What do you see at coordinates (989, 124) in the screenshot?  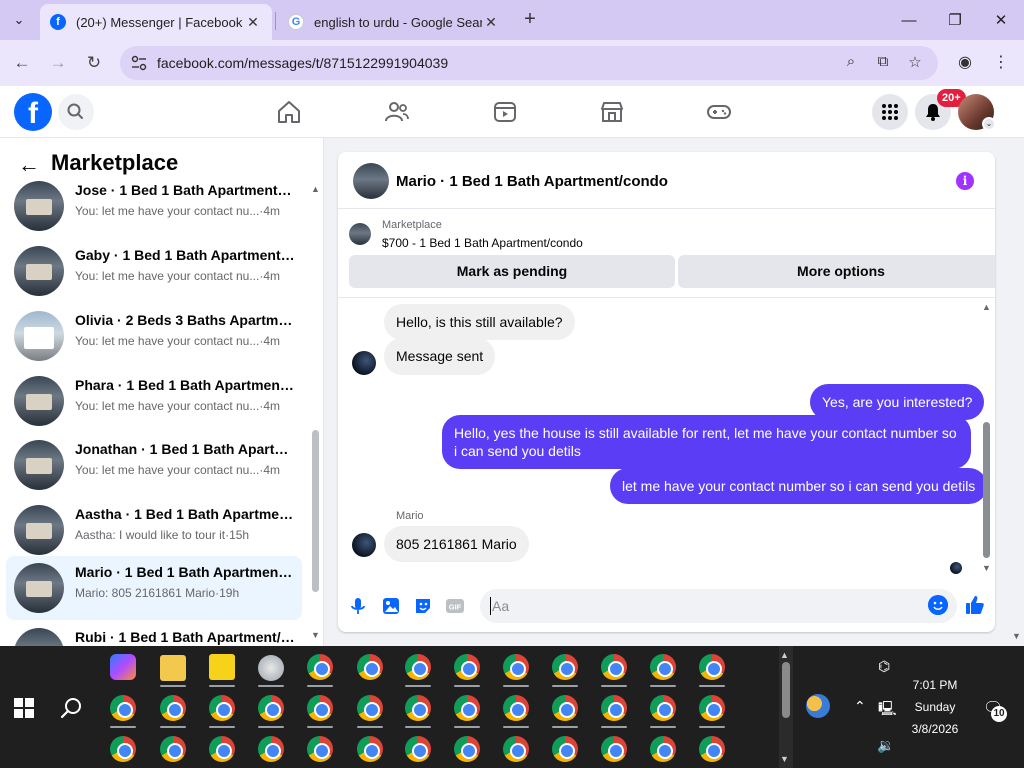 I see `account-chevron-icon: ⌄` at bounding box center [989, 124].